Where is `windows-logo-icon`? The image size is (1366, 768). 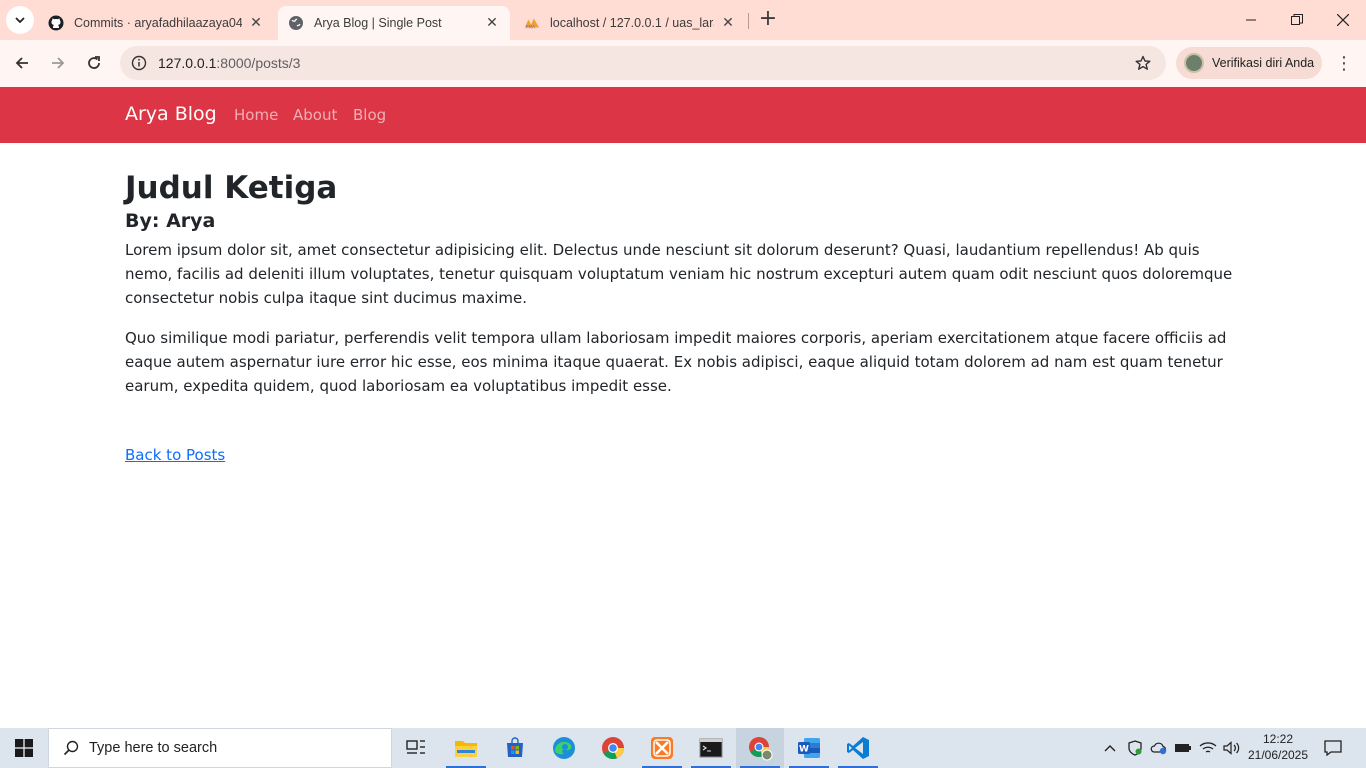
windows-logo-icon is located at coordinates (24, 748).